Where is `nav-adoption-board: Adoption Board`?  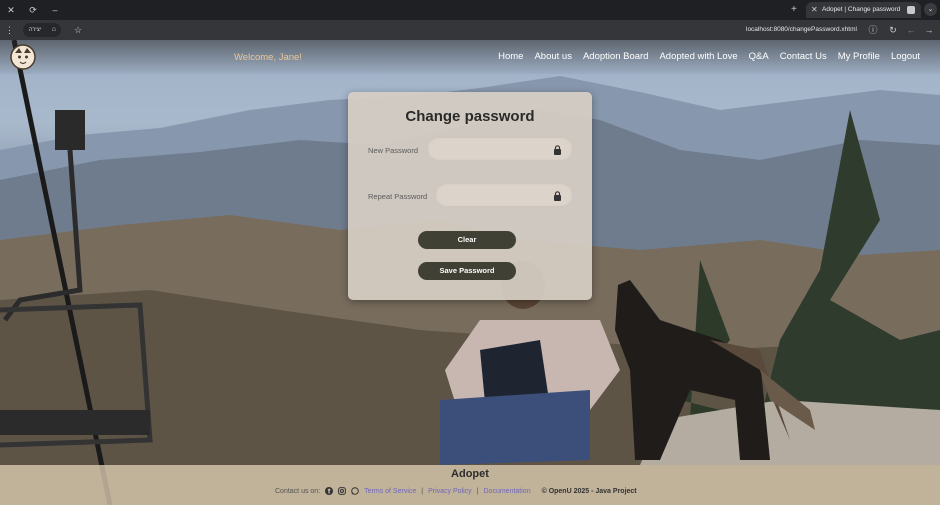 nav-adoption-board: Adoption Board is located at coordinates (616, 56).